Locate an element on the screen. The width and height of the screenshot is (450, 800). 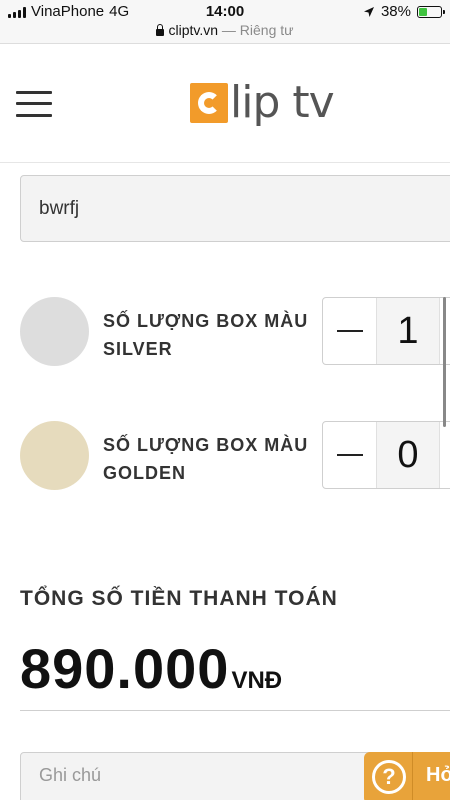
total-label: Tổng số tiền thanh toán is located at coordinates (179, 598).